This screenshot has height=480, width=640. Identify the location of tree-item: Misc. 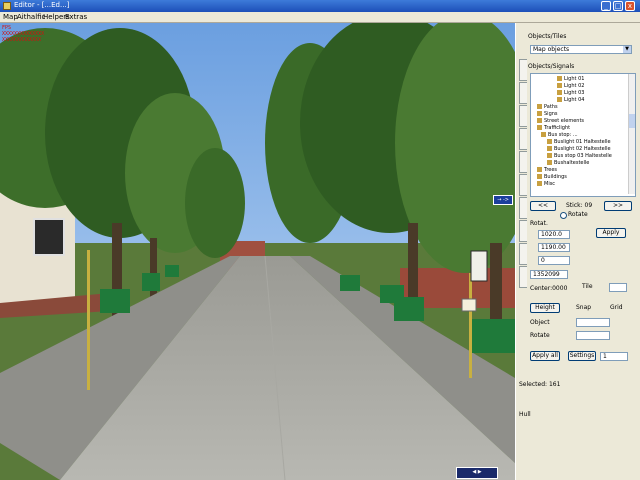
(546, 184).